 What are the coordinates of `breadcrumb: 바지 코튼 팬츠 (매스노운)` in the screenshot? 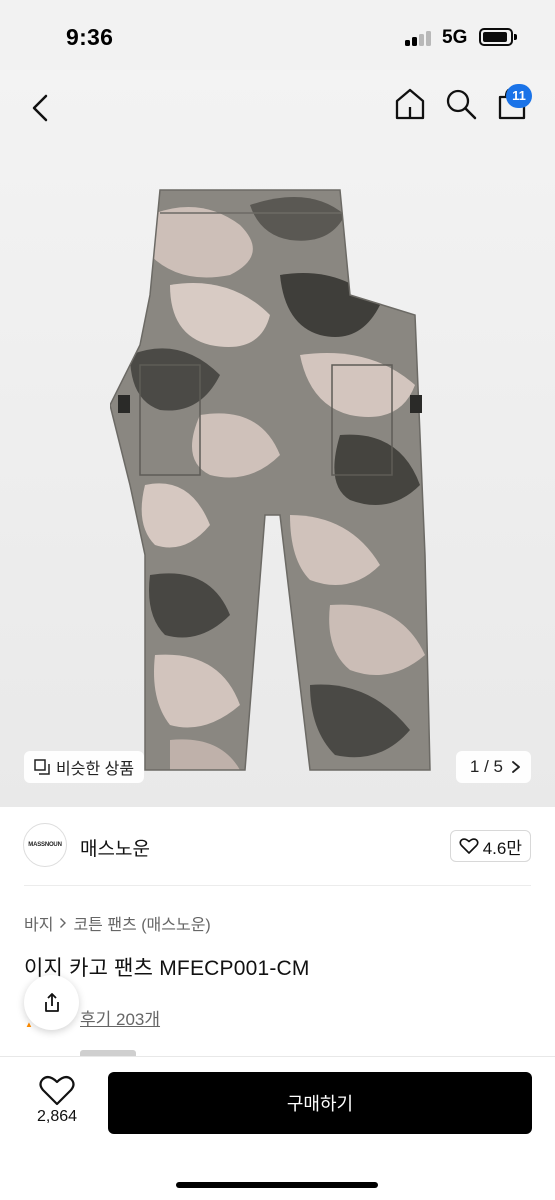 It's located at (117, 923).